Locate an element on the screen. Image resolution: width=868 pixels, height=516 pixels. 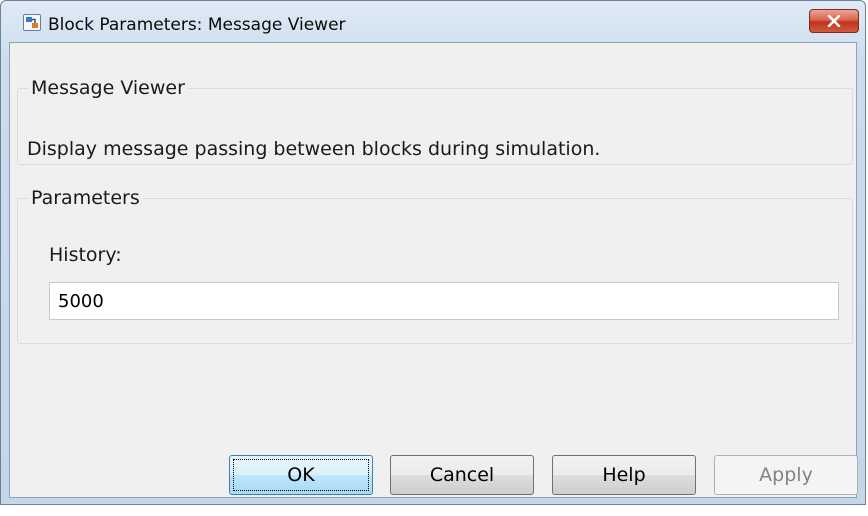
simulink-block-icon is located at coordinates (32, 22).